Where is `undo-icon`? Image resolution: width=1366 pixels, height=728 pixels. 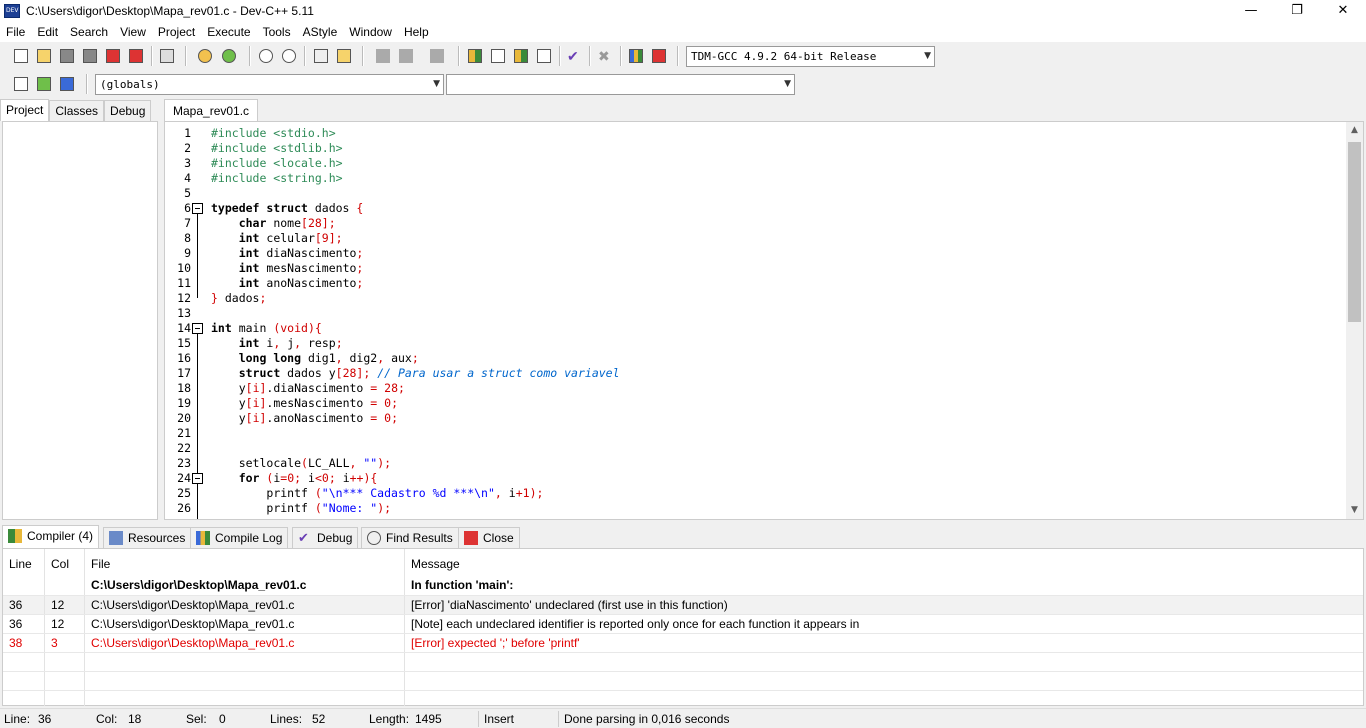
undo-icon is located at coordinates (205, 56).